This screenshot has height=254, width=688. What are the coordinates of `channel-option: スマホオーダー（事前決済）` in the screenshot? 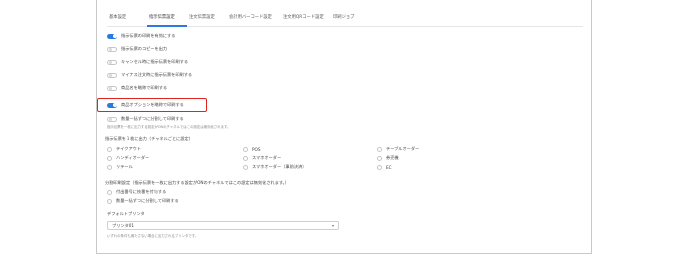 It's located at (274, 167).